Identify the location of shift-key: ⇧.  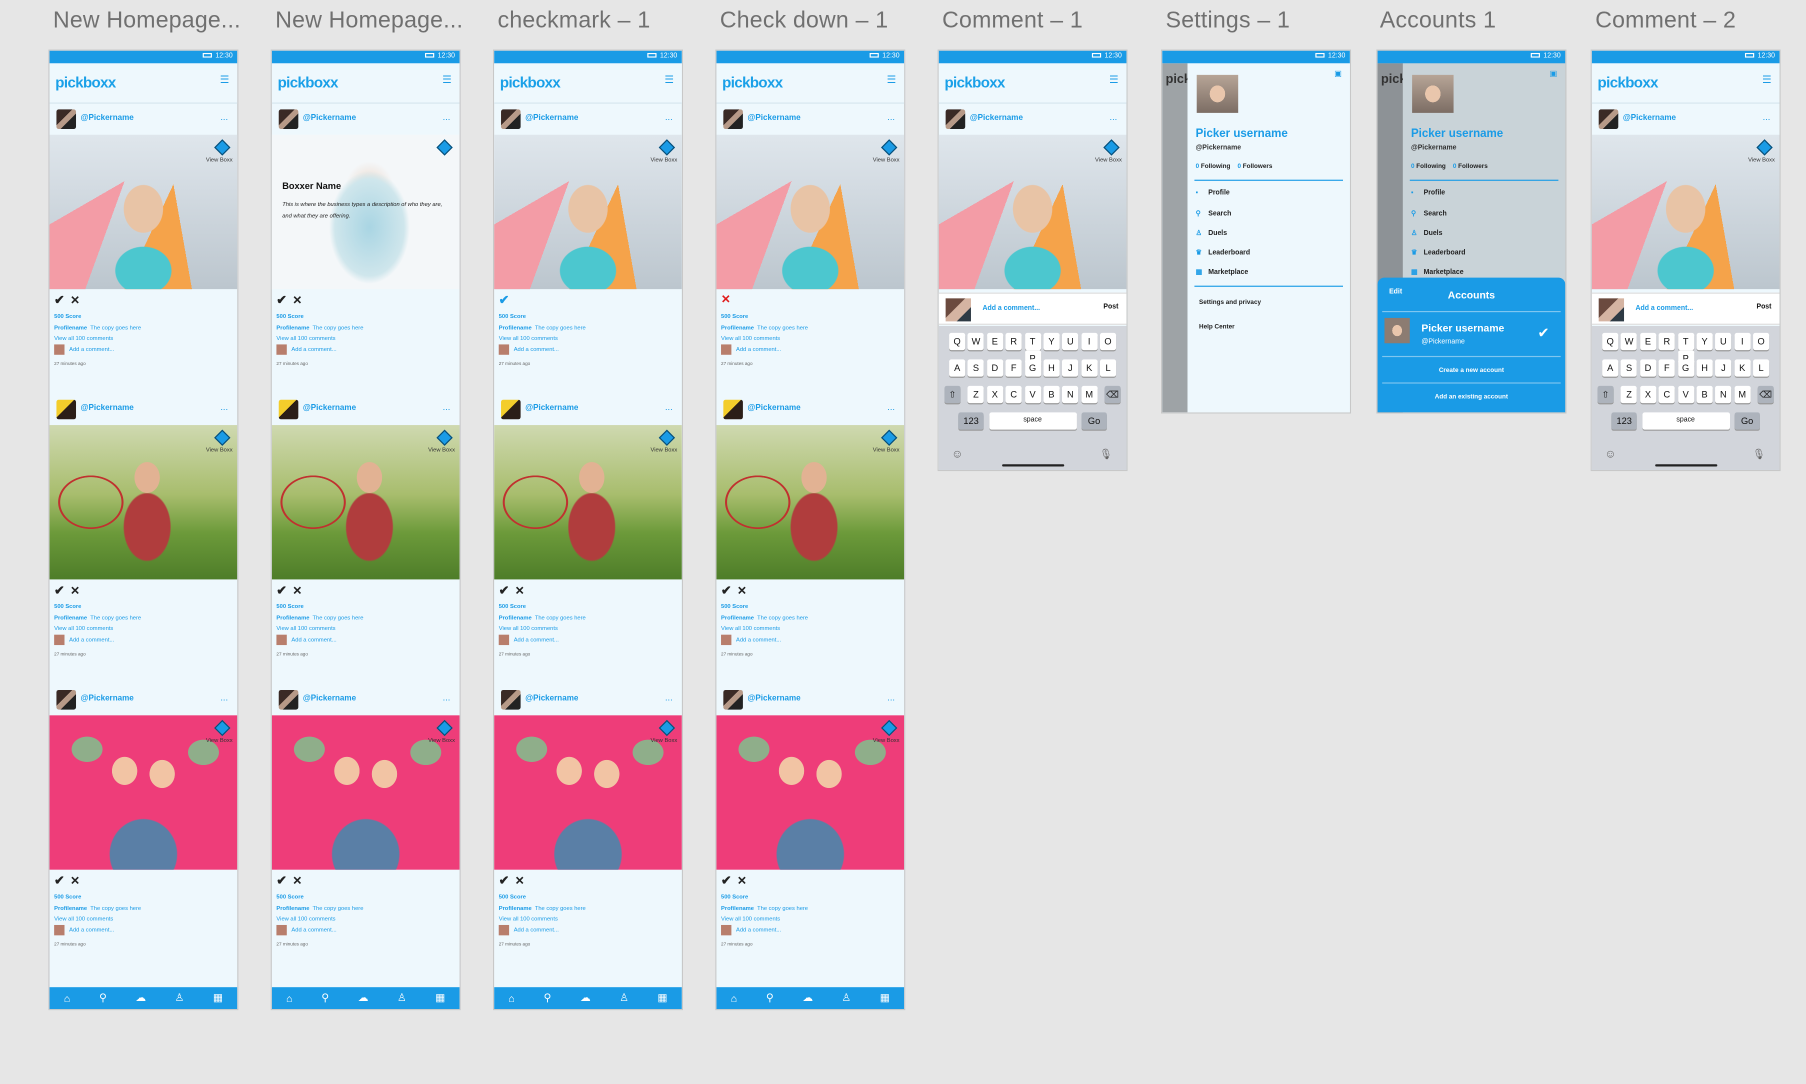
(1605, 394).